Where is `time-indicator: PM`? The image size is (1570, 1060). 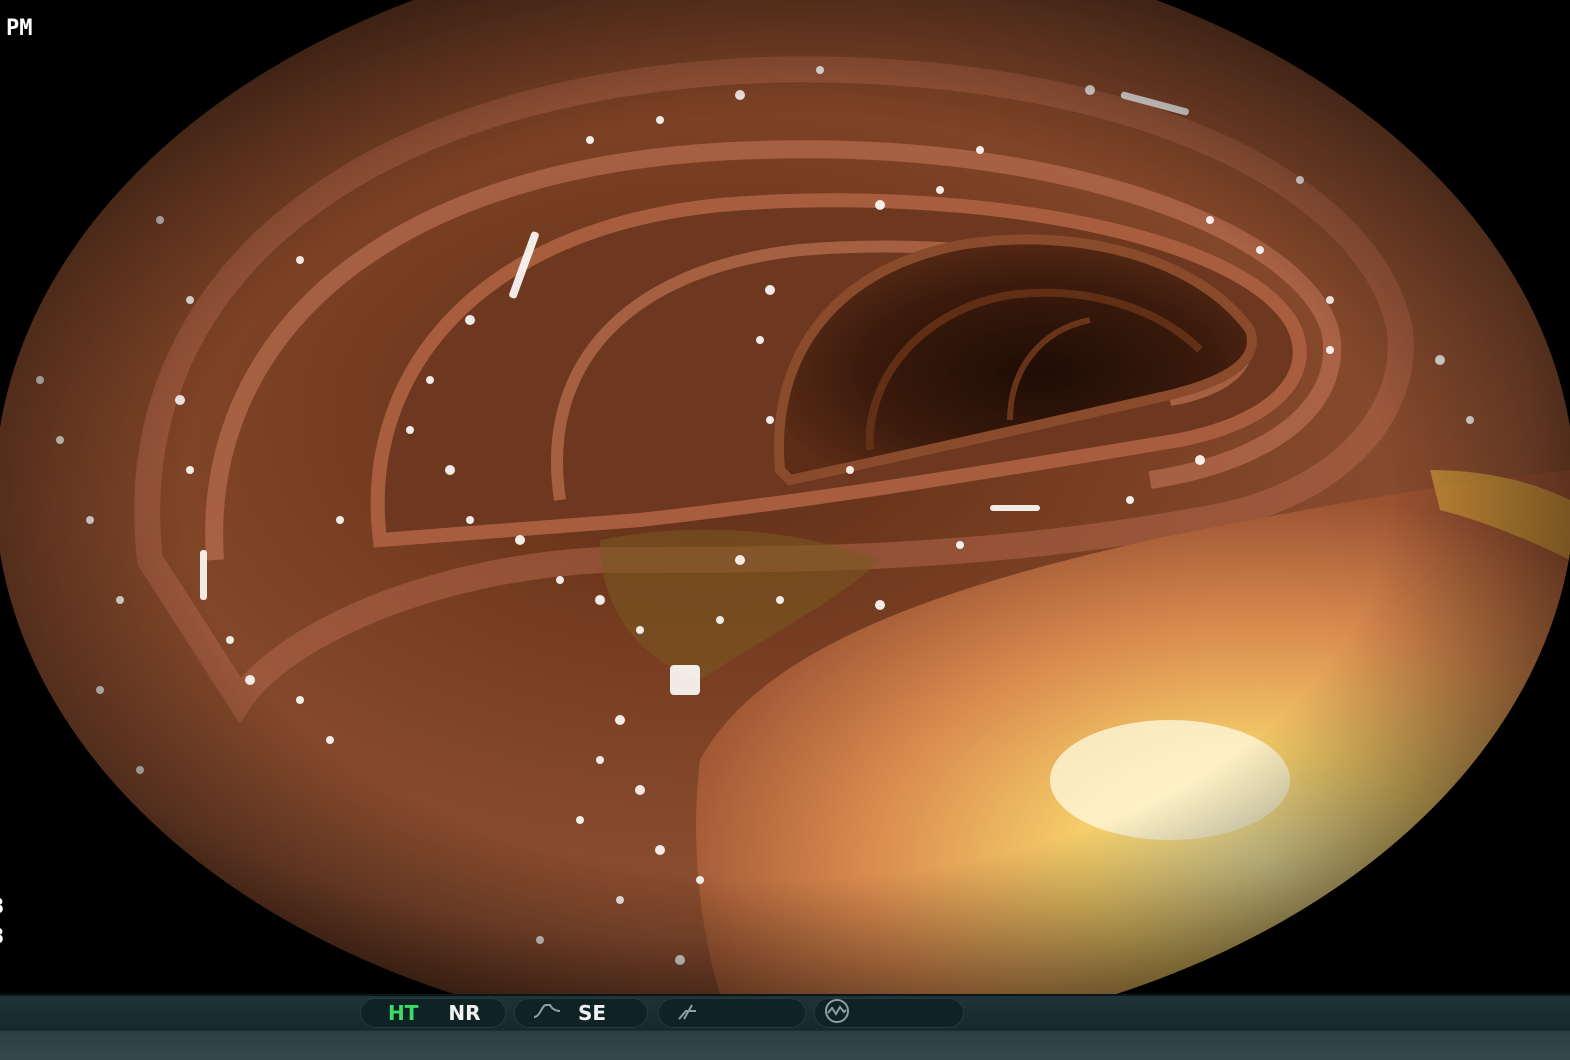
time-indicator: PM is located at coordinates (19, 28).